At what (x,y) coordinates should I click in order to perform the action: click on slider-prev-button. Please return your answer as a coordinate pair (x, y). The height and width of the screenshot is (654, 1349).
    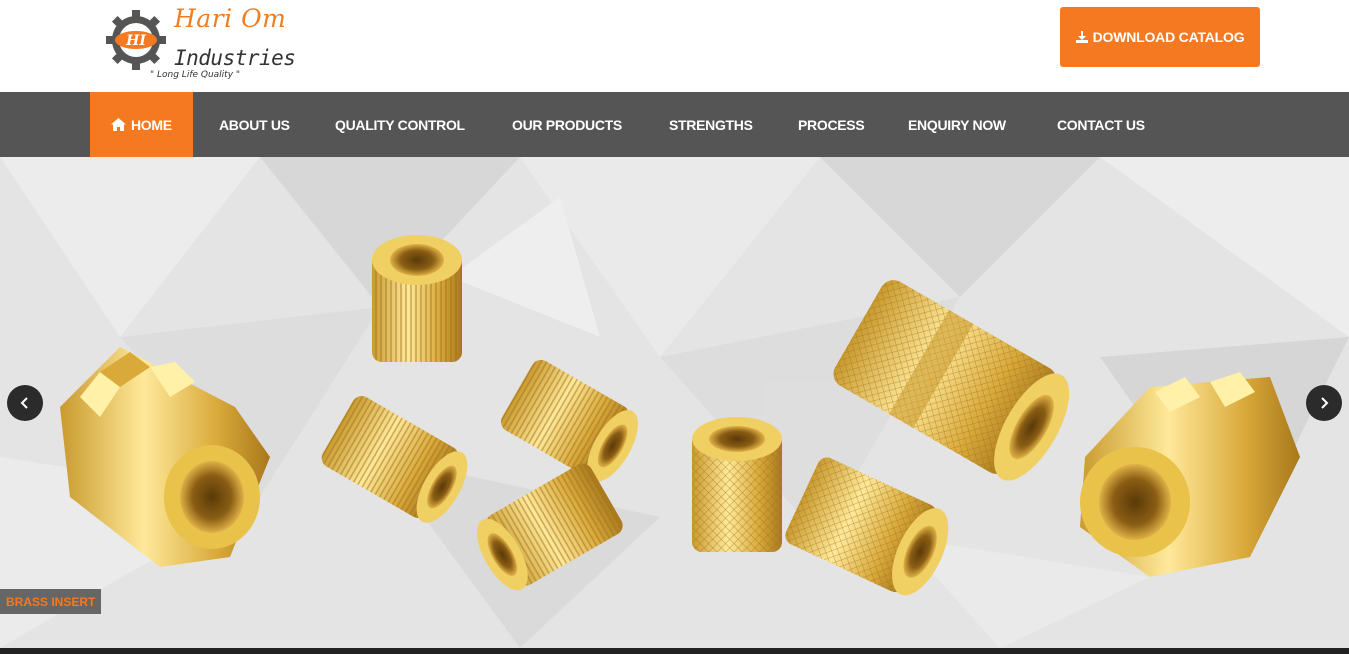
    Looking at the image, I should click on (25, 403).